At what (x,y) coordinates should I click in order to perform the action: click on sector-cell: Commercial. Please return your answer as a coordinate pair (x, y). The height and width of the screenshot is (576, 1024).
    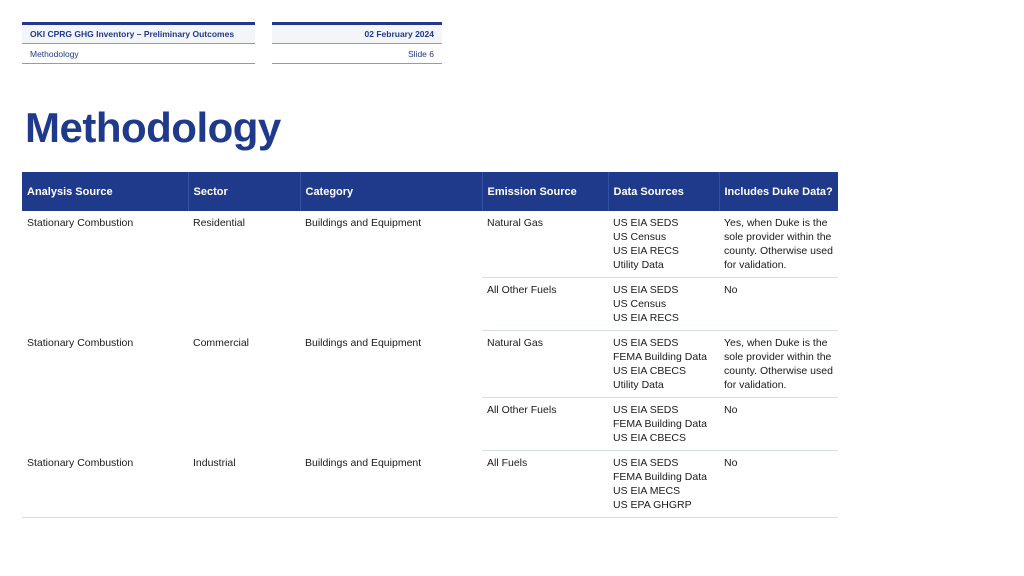
    Looking at the image, I should click on (221, 342).